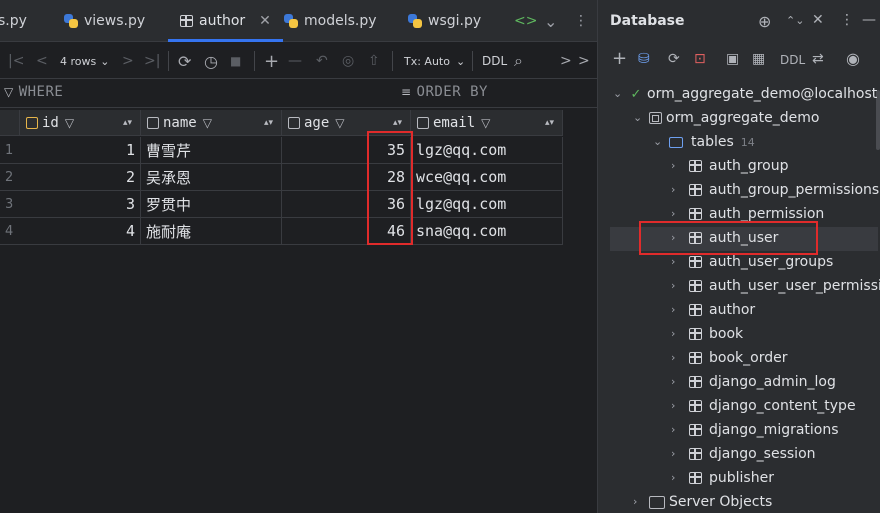  What do you see at coordinates (211, 231) in the screenshot?
I see `cell-name: 施耐庵` at bounding box center [211, 231].